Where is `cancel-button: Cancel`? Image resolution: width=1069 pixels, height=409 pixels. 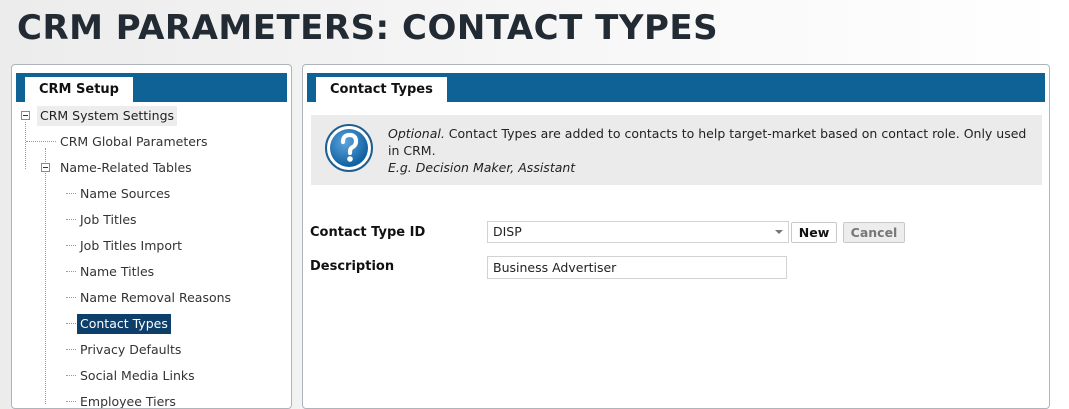
cancel-button: Cancel is located at coordinates (874, 232).